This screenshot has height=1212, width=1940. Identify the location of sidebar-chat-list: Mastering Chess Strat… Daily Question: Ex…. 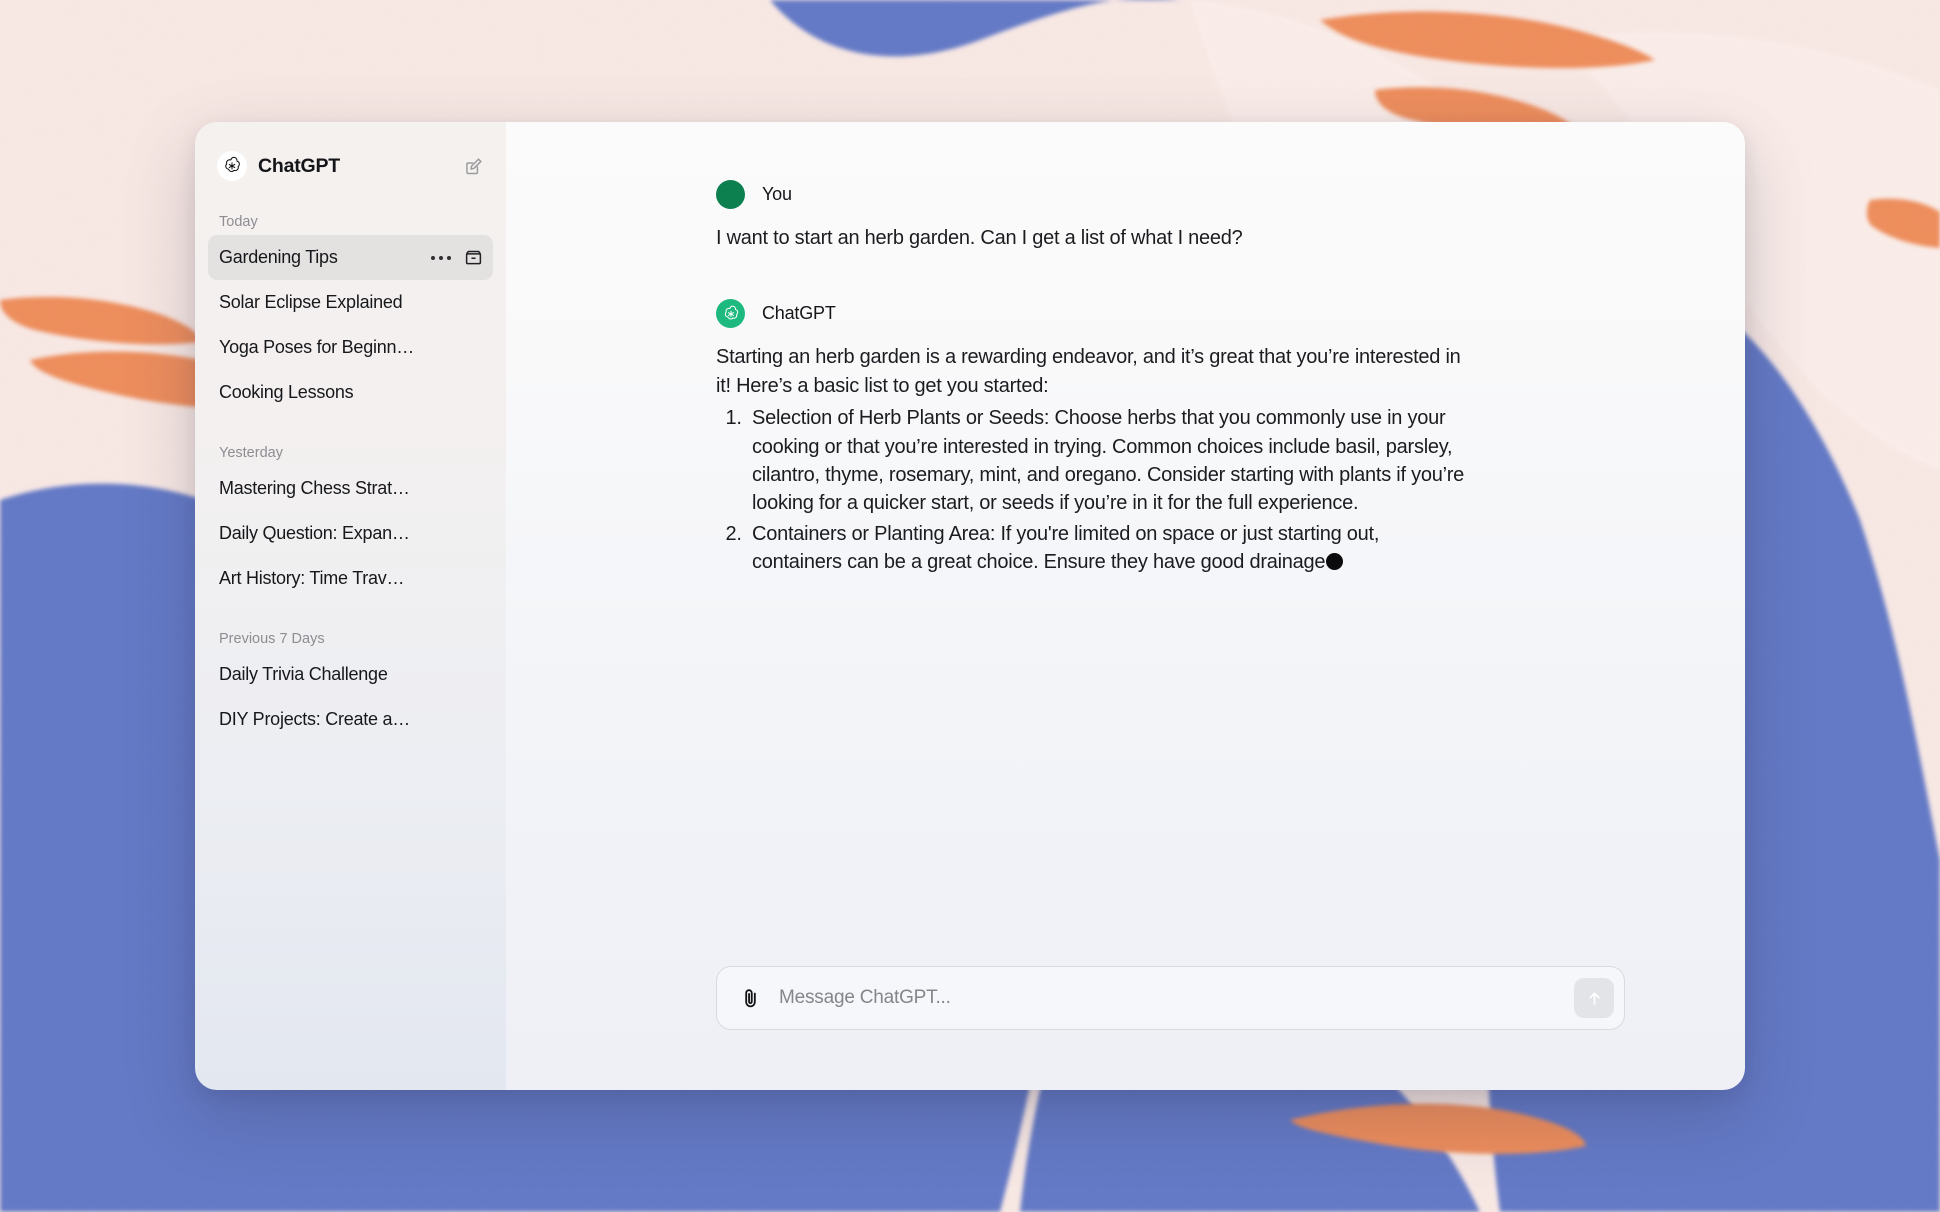
(350, 533).